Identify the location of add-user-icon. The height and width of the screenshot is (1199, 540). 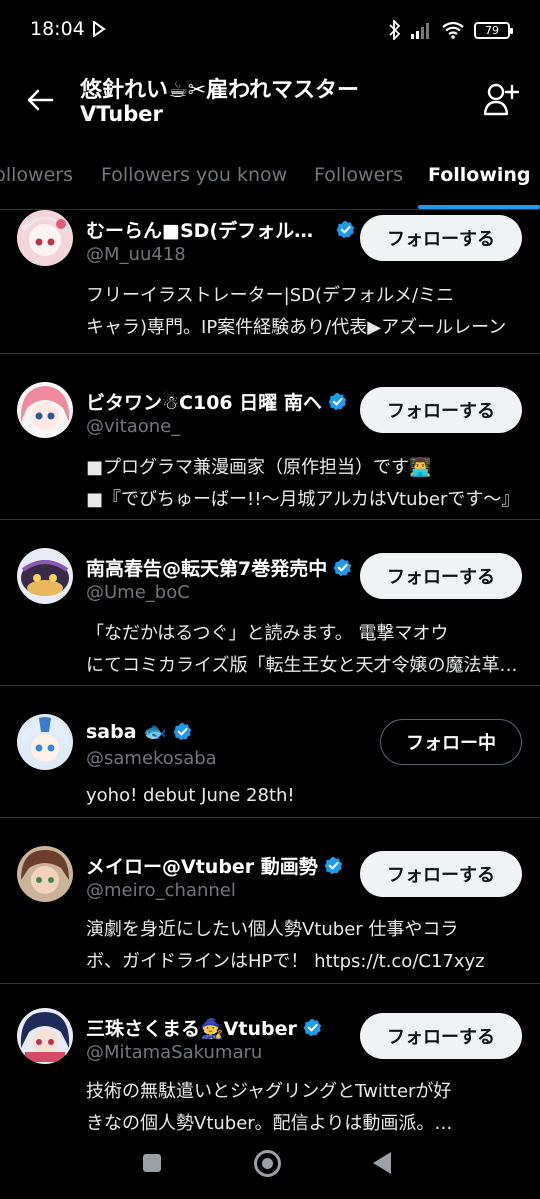
(501, 99).